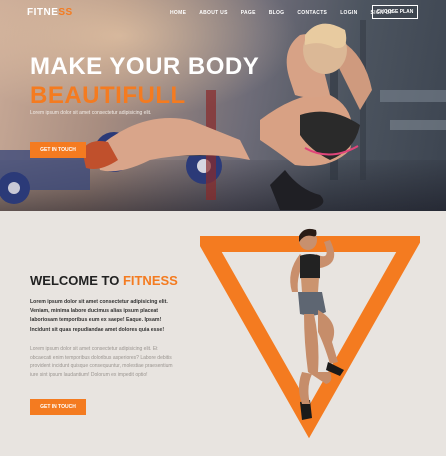 The image size is (446, 456). What do you see at coordinates (348, 13) in the screenshot?
I see `nav-link-login: LOGIN` at bounding box center [348, 13].